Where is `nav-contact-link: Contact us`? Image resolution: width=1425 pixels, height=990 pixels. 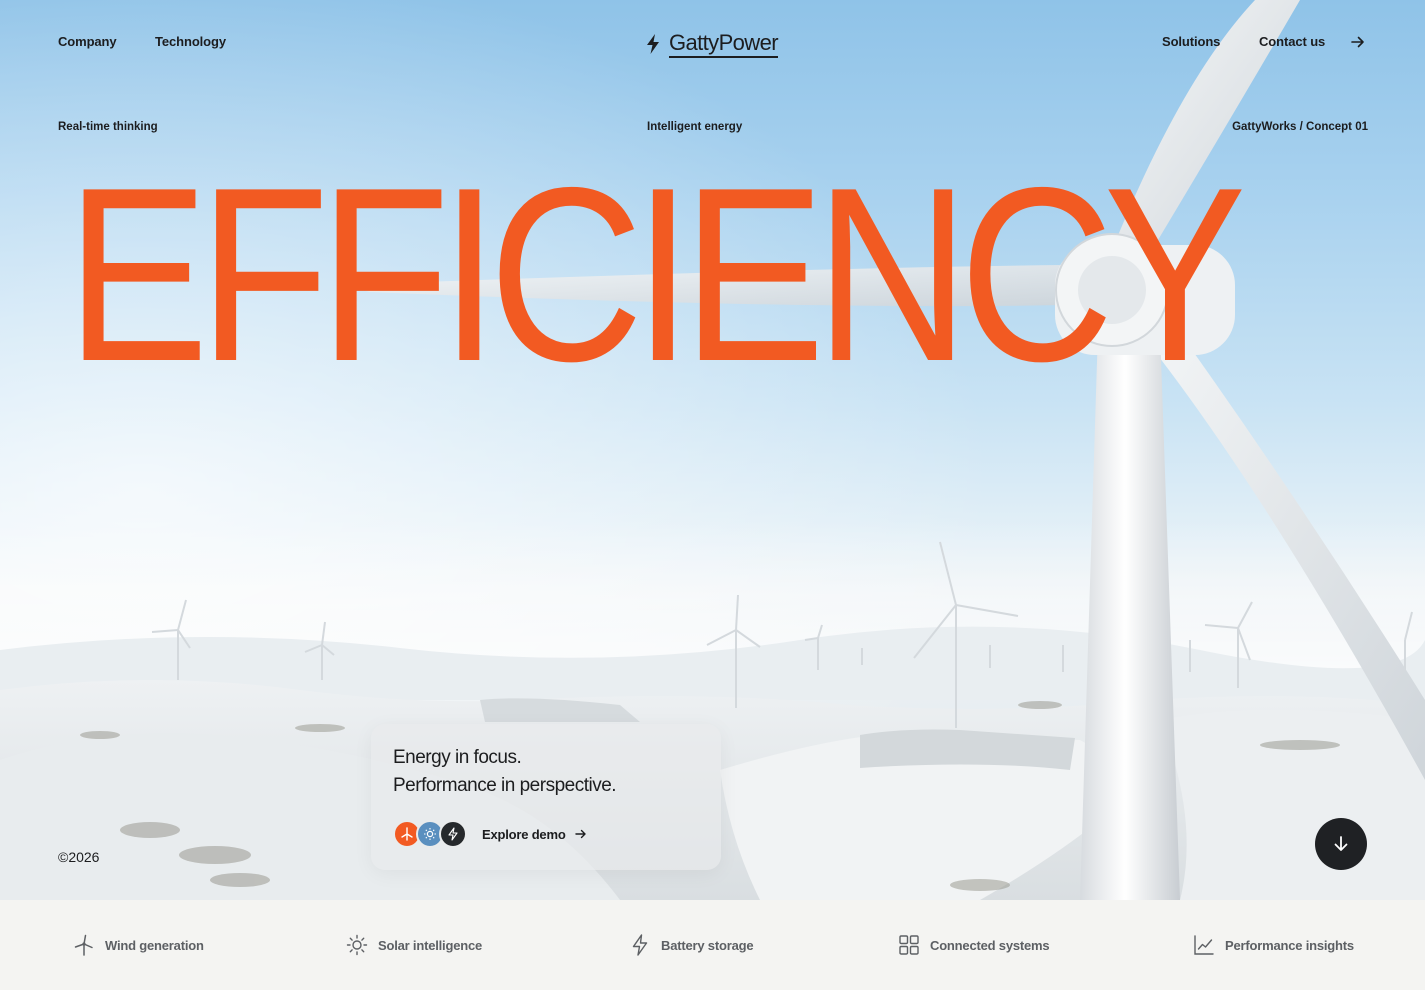
nav-contact-link: Contact us is located at coordinates (1292, 41).